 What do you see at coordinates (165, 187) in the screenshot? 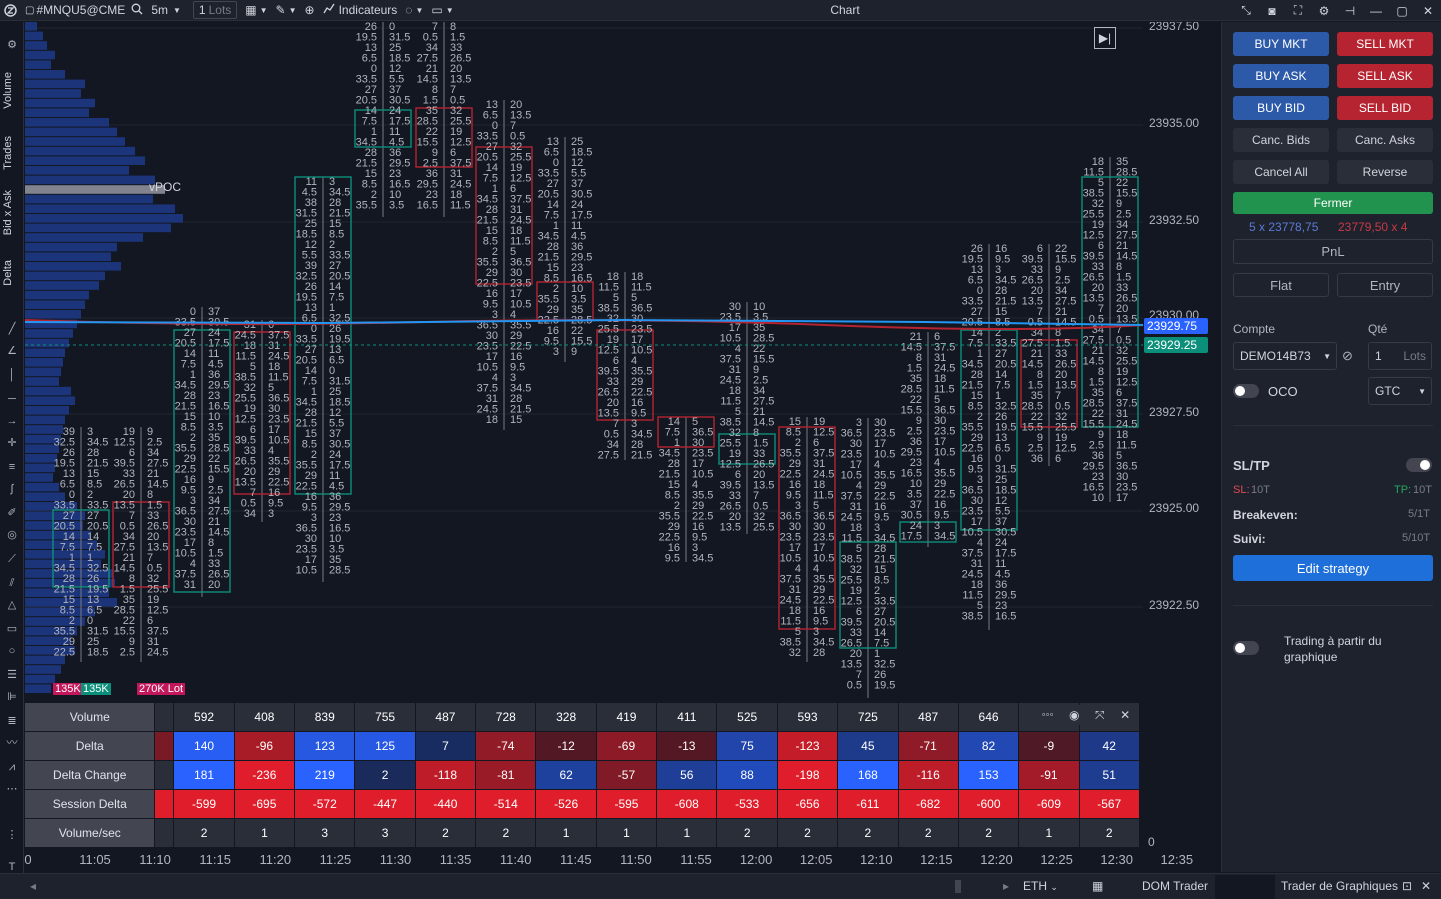
I see `vpoc-label: vPOC` at bounding box center [165, 187].